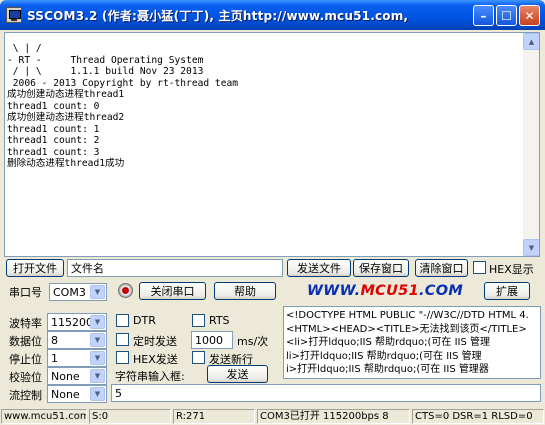 The height and width of the screenshot is (425, 545). What do you see at coordinates (65, 376) in the screenshot?
I see `parity-value: None` at bounding box center [65, 376].